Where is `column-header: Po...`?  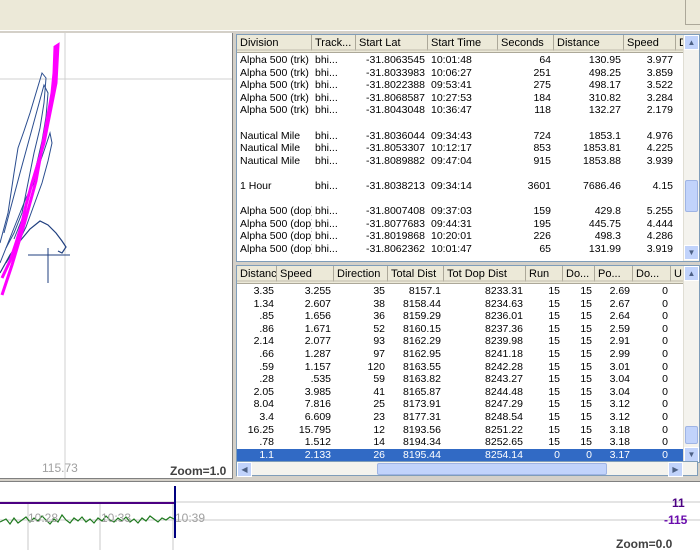 column-header: Po... is located at coordinates (614, 274).